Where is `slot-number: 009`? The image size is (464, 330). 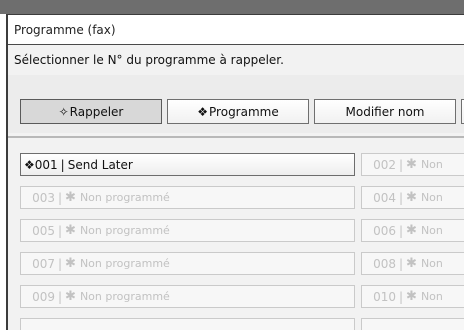
slot-number: 009 is located at coordinates (43, 296).